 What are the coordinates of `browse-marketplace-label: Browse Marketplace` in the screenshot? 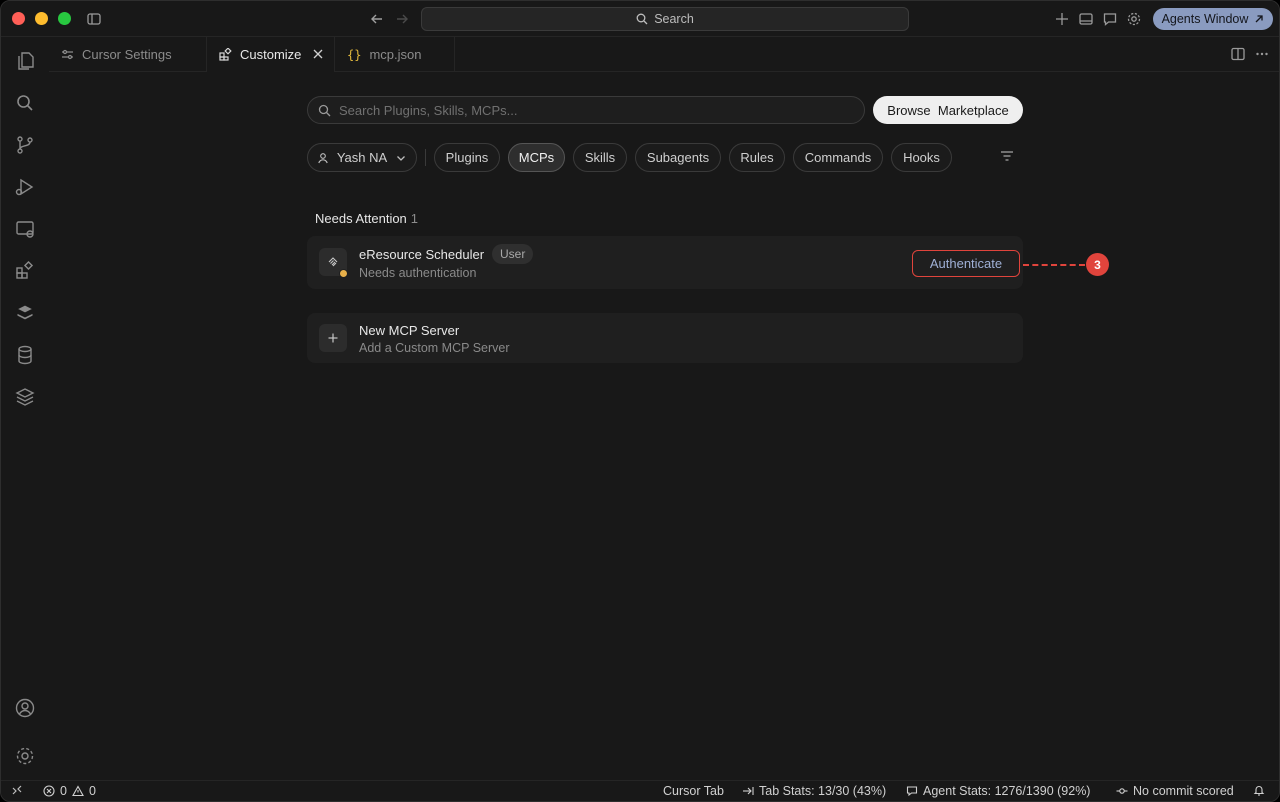 It's located at (948, 110).